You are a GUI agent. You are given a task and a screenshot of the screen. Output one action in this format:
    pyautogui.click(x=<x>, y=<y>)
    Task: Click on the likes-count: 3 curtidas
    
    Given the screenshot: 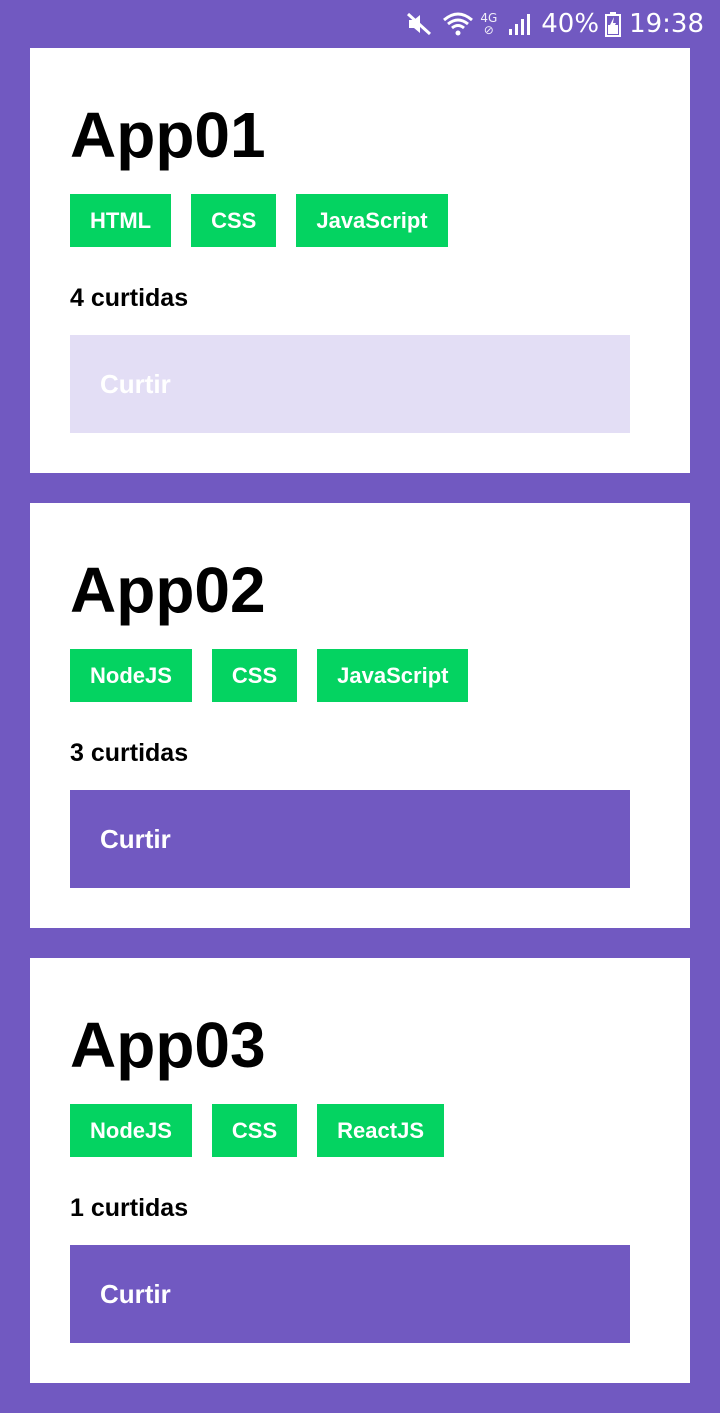 What is the action you would take?
    pyautogui.click(x=129, y=753)
    